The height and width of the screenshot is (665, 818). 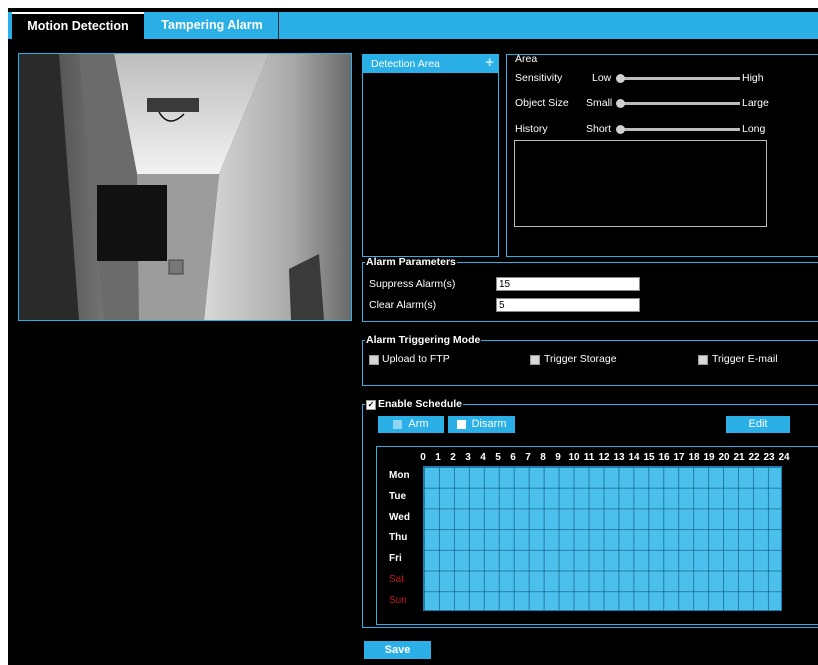 What do you see at coordinates (694, 457) in the screenshot?
I see `hour-label-18: 18` at bounding box center [694, 457].